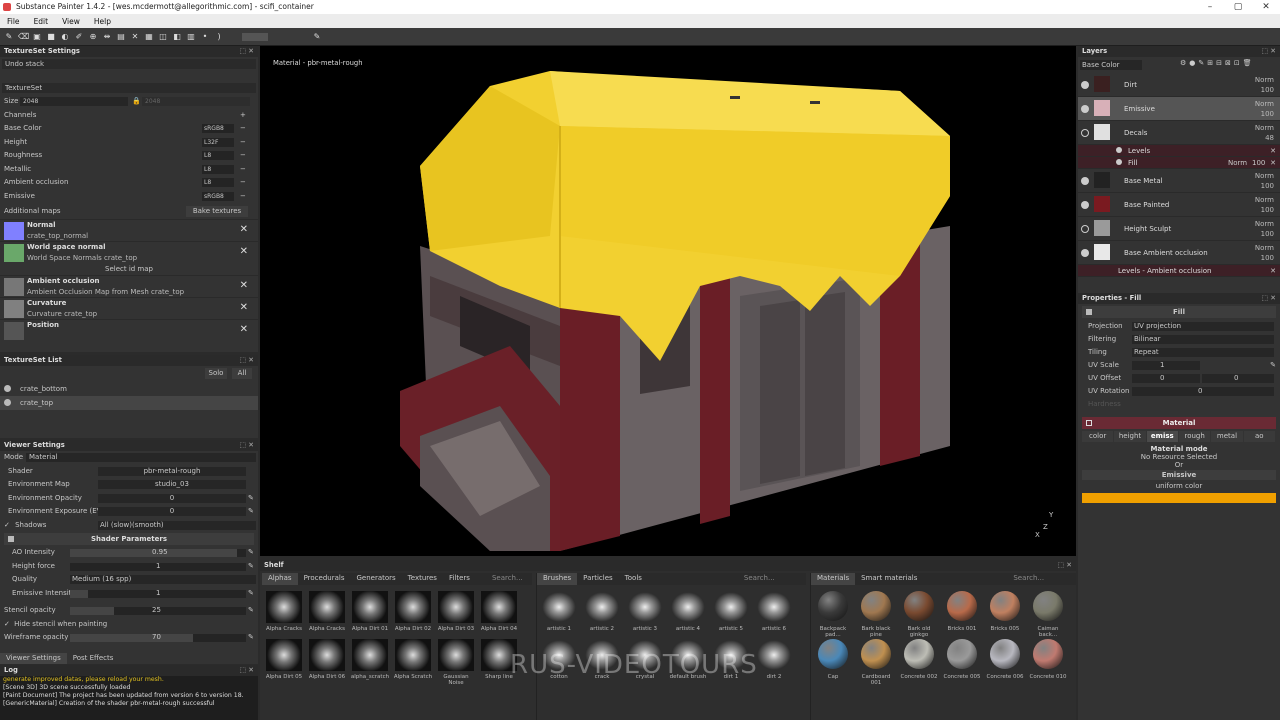 This screenshot has width=1280, height=720. I want to click on alpha-thumbnail: Alpha Dirt 03, so click(456, 611).